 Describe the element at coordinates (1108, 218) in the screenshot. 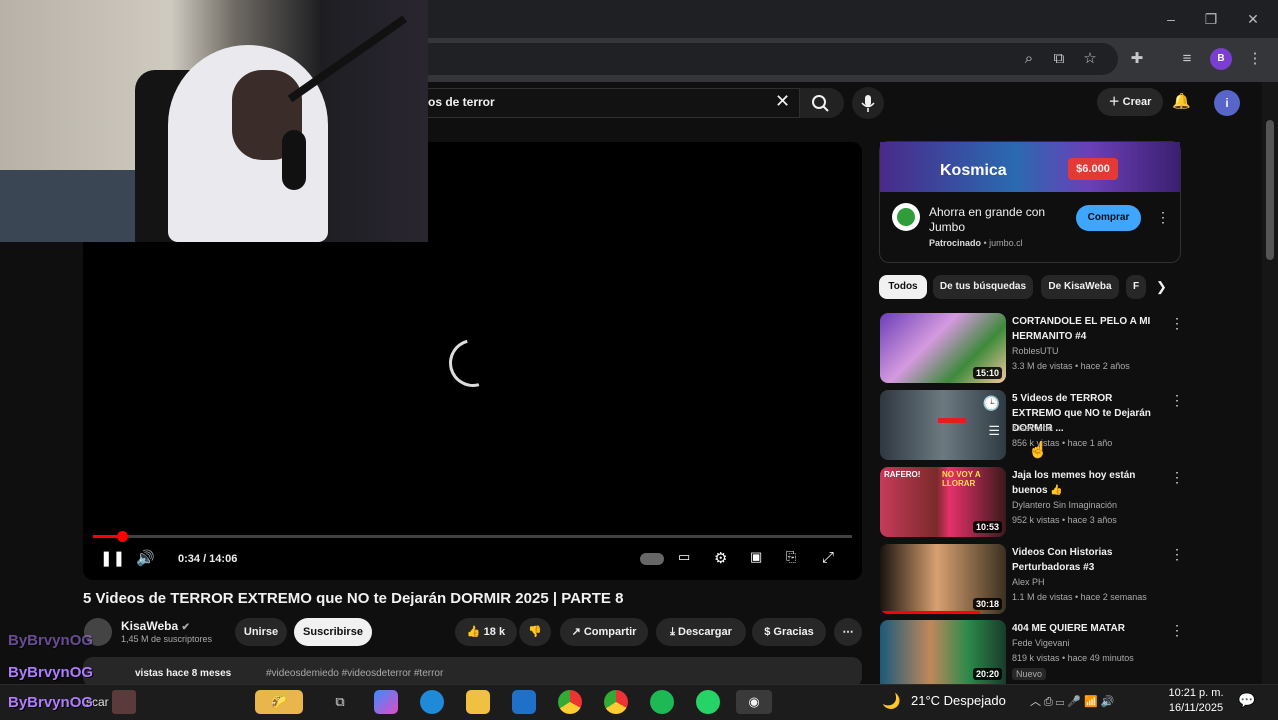

I see `ad-buy-button: Comprar` at that location.